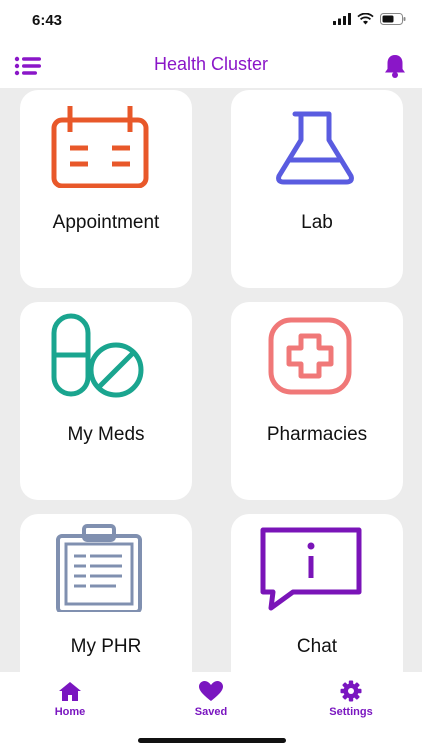 The width and height of the screenshot is (422, 750). Describe the element at coordinates (100, 147) in the screenshot. I see `calendar-icon` at that location.